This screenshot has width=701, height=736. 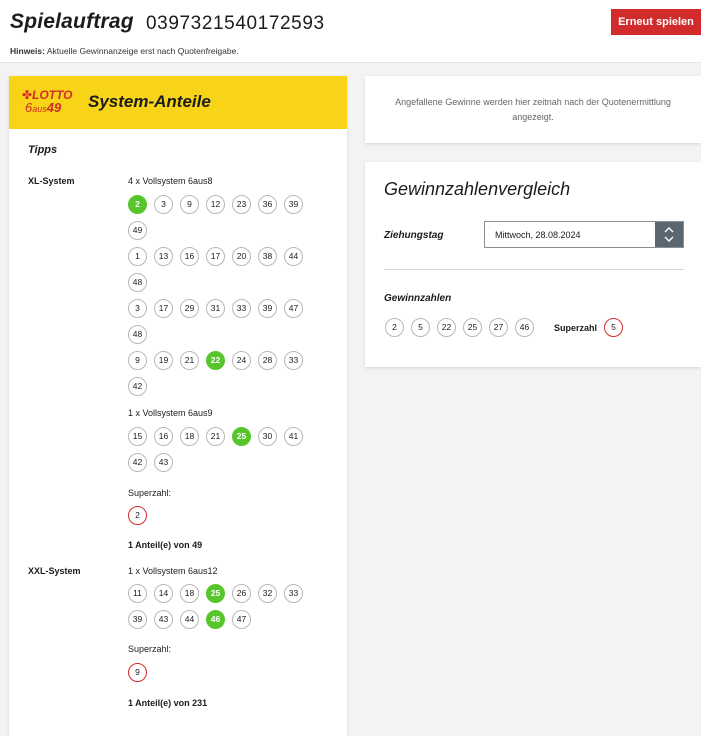 I want to click on tipps-label: Tipps, so click(x=43, y=150).